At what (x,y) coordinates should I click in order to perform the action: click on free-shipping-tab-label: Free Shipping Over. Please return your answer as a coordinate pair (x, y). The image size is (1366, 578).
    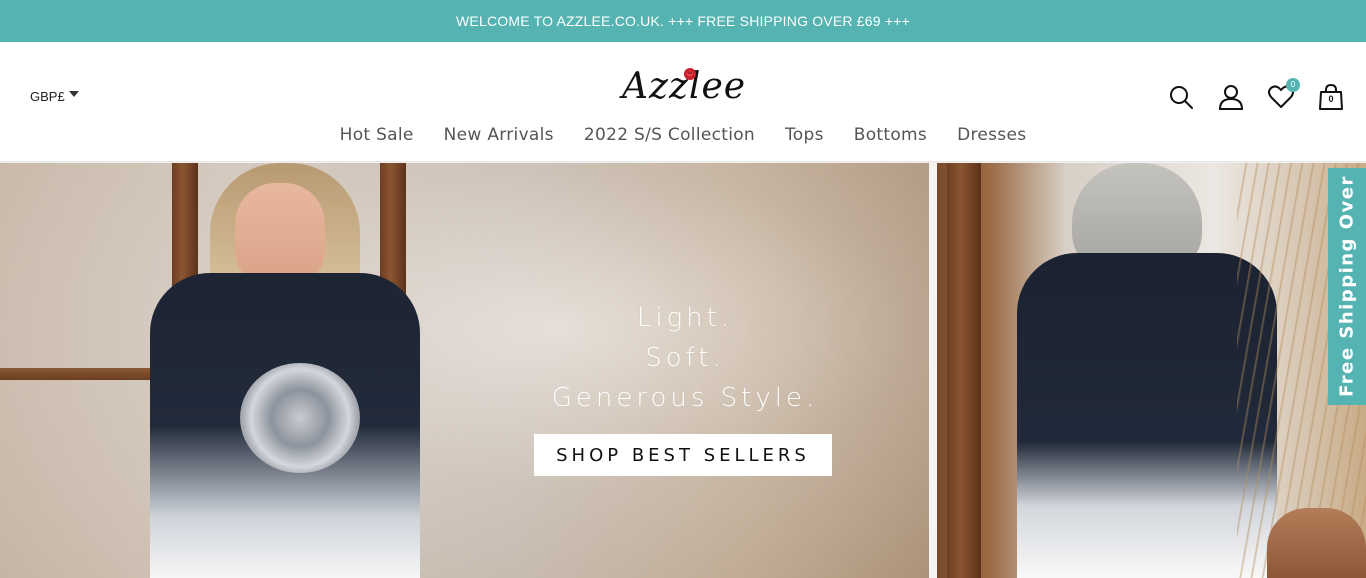
    Looking at the image, I should click on (1347, 286).